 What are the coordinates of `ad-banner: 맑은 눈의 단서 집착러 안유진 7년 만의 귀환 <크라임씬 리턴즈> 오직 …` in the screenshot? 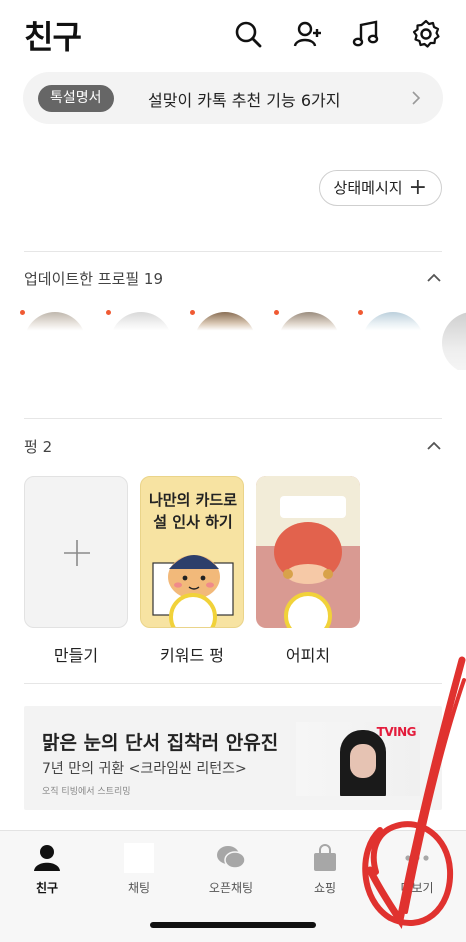 It's located at (233, 758).